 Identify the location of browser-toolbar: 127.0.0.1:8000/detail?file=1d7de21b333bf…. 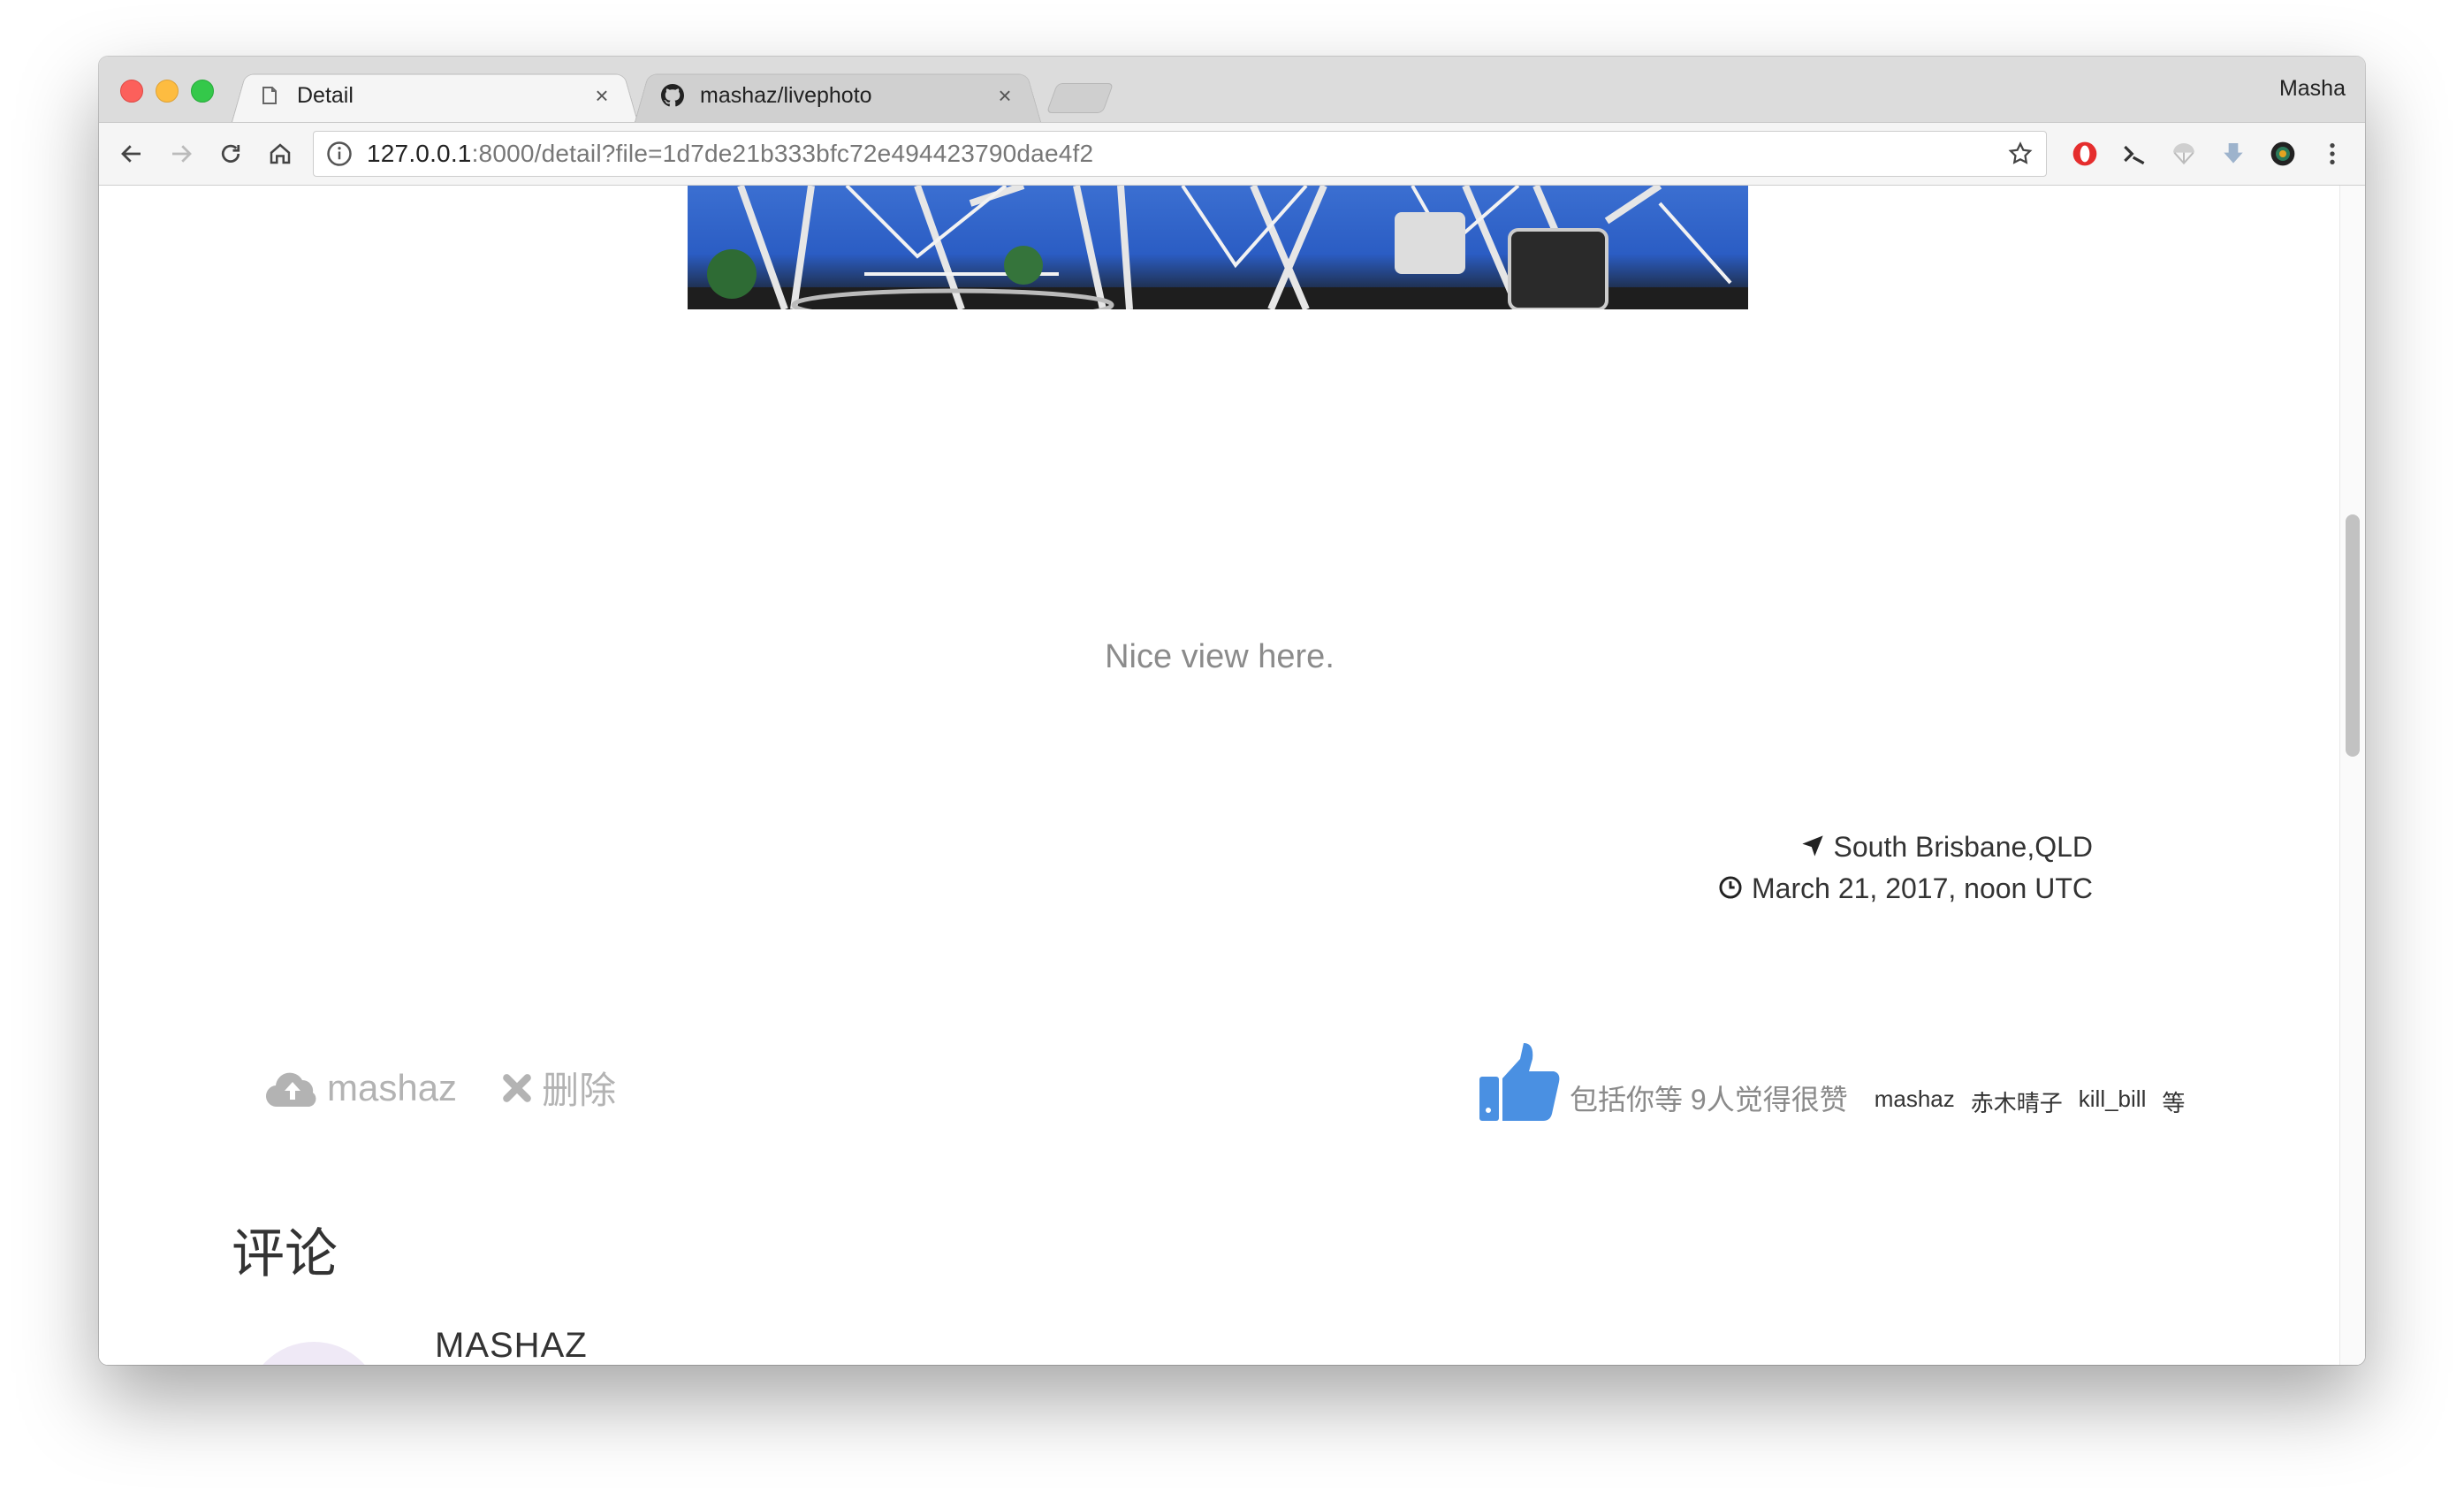
(1232, 154).